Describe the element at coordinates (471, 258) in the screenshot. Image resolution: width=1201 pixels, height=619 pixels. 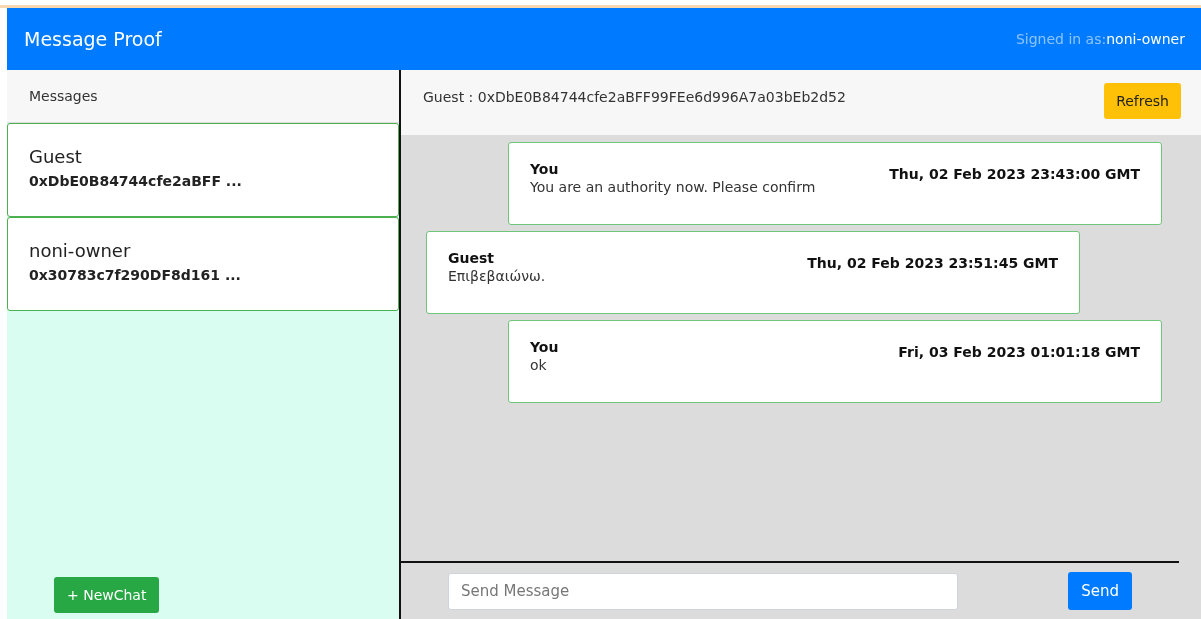
I see `message-sender: Guest` at that location.